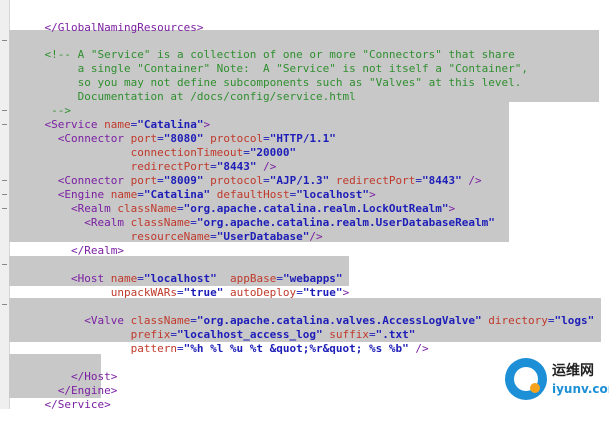 The image size is (609, 426). What do you see at coordinates (110, 292) in the screenshot?
I see `attr-name: unpackWARs` at bounding box center [110, 292].